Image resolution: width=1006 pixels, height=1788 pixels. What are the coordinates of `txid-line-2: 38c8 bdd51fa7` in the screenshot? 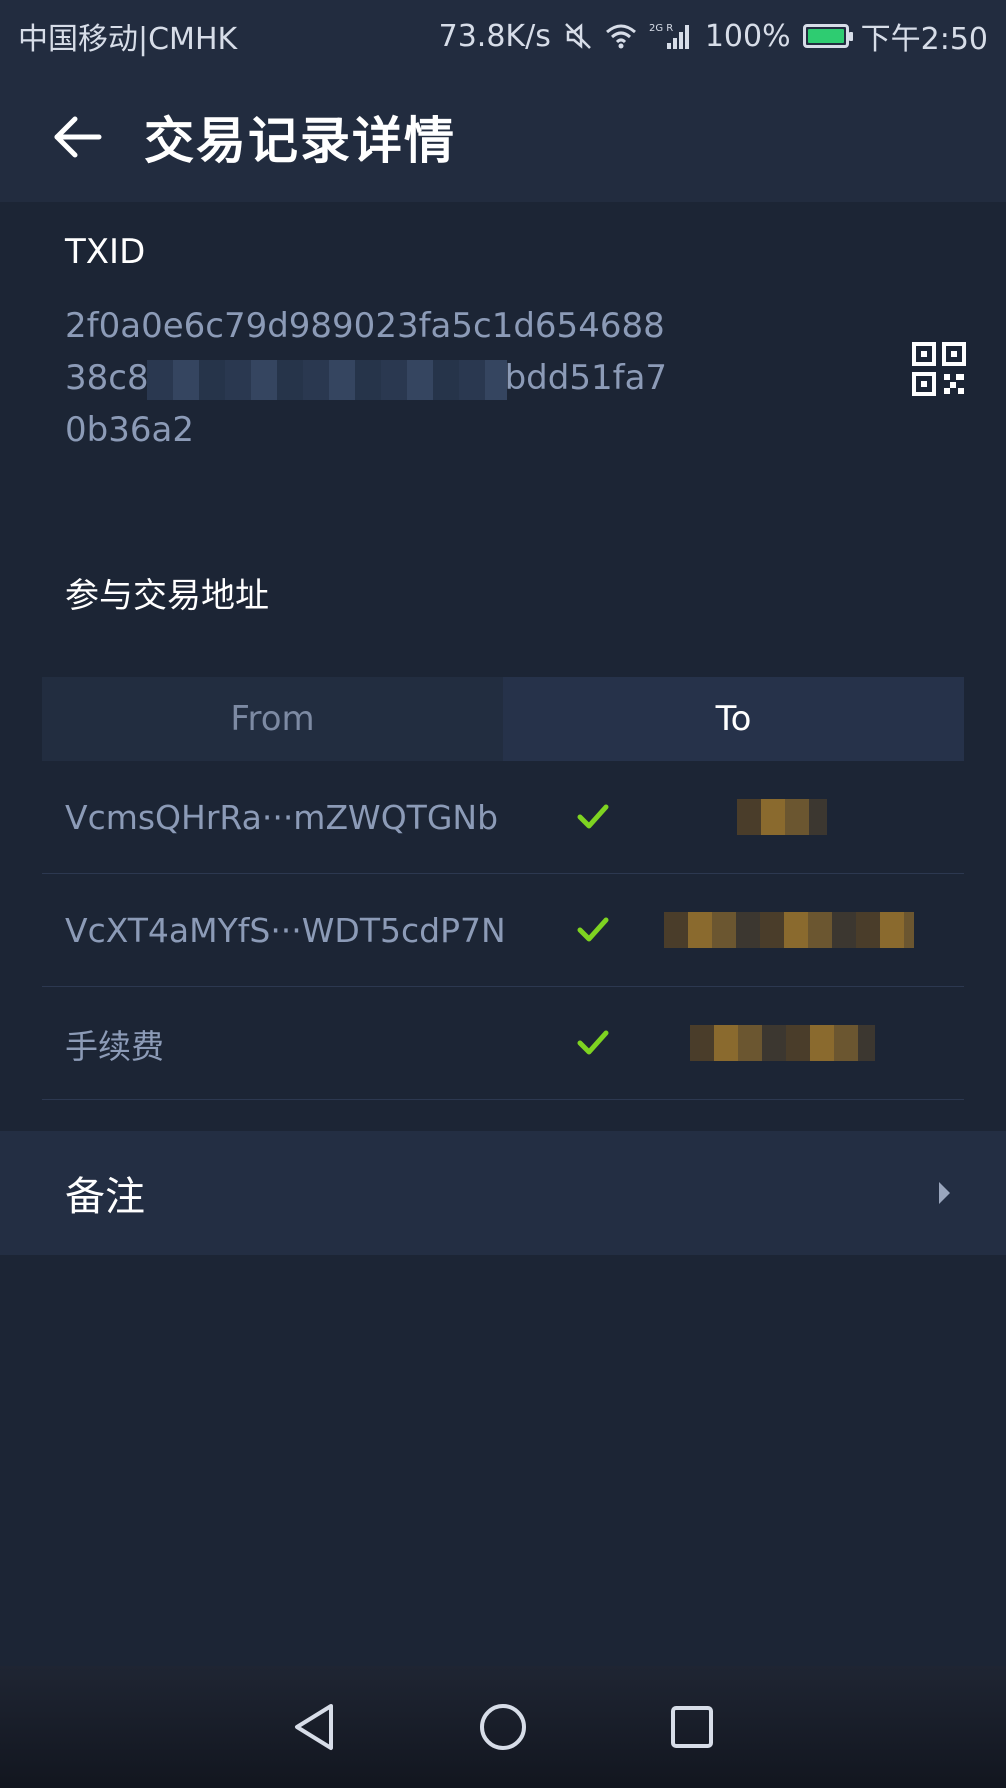 It's located at (385, 378).